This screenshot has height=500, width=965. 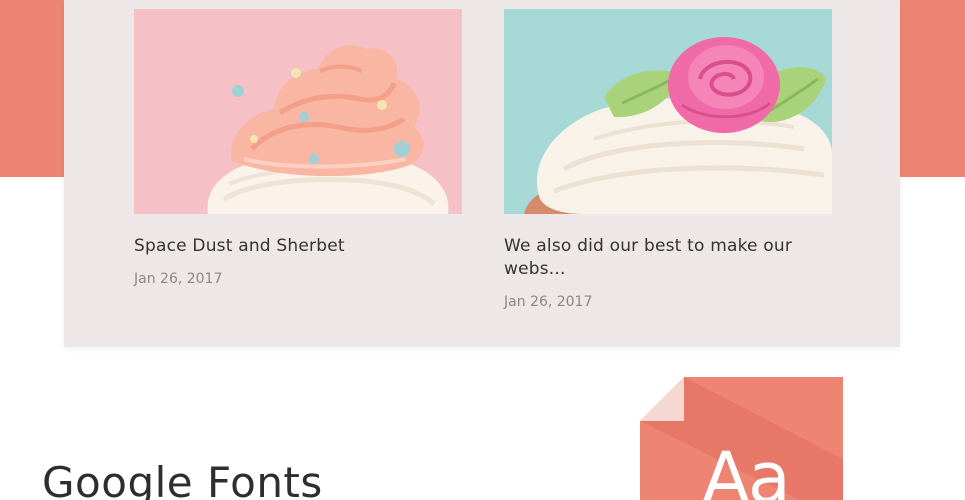 I want to click on accent-band-right, so click(x=932, y=88).